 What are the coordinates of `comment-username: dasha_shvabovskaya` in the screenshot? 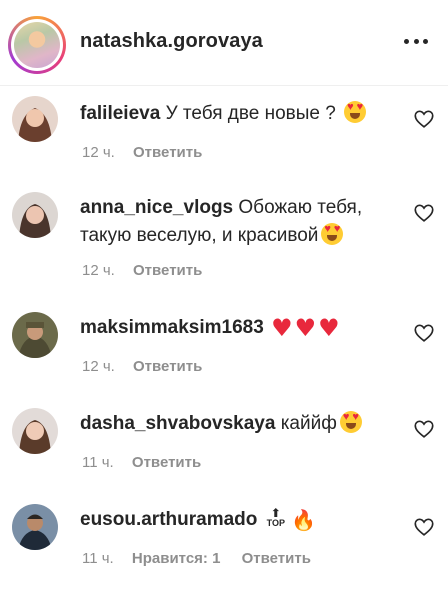 It's located at (177, 423).